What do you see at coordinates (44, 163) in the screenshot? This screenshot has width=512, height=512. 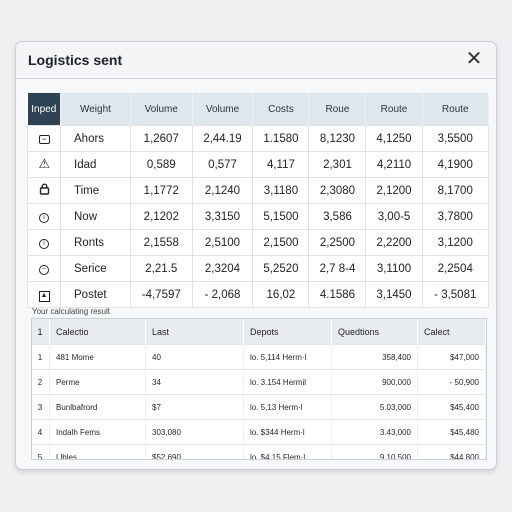 I see `warning-icon: ⚠` at bounding box center [44, 163].